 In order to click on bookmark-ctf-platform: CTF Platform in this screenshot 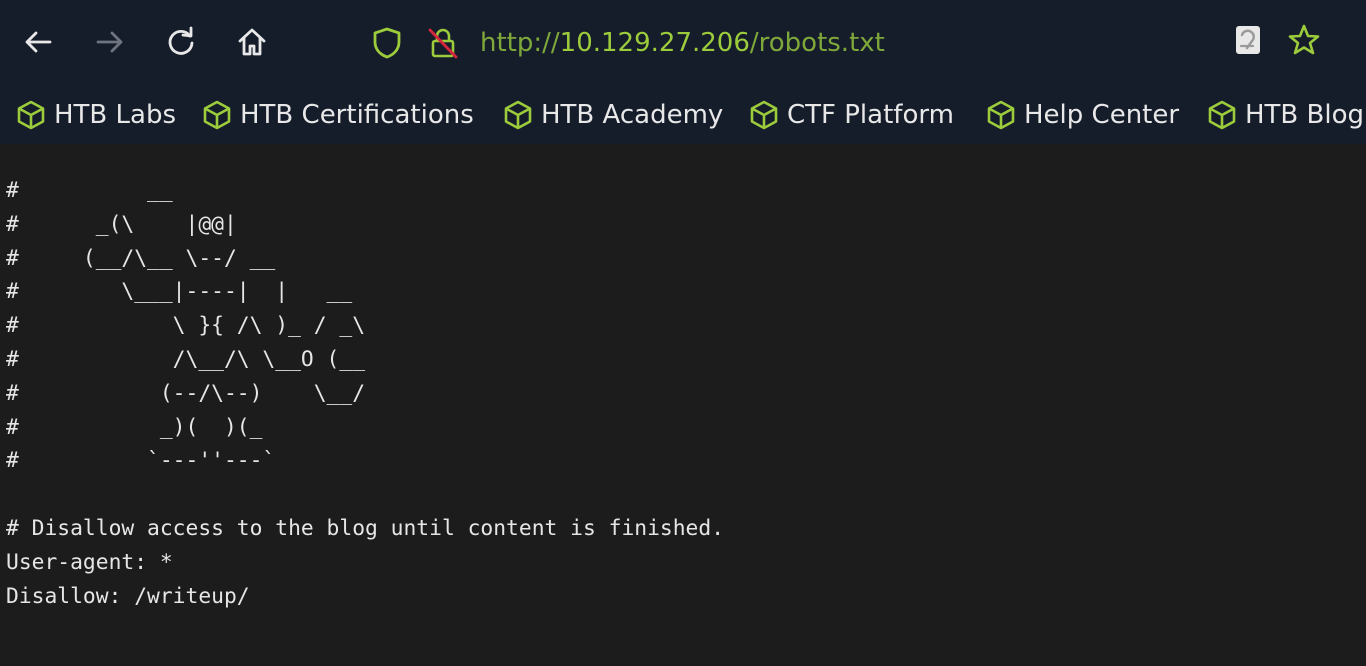, I will do `click(851, 115)`.